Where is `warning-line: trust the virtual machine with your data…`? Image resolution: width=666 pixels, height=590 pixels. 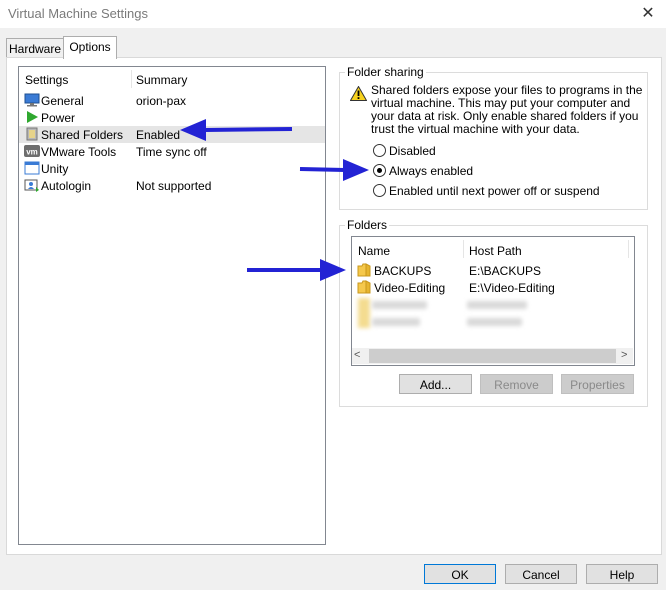 warning-line: trust the virtual machine with your data… is located at coordinates (475, 129).